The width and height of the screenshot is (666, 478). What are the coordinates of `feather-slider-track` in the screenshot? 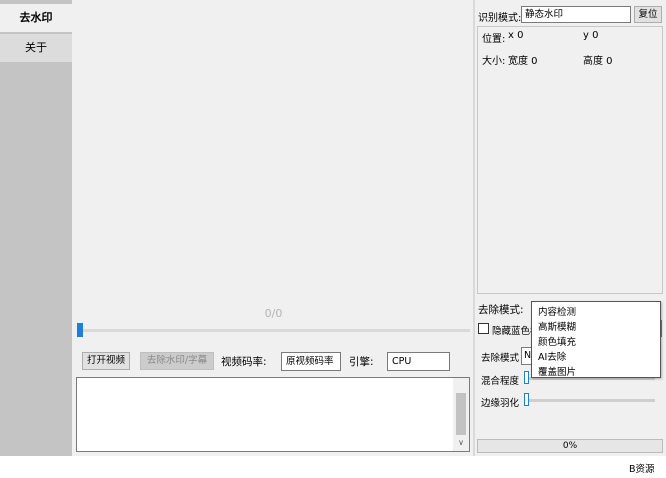 It's located at (591, 400).